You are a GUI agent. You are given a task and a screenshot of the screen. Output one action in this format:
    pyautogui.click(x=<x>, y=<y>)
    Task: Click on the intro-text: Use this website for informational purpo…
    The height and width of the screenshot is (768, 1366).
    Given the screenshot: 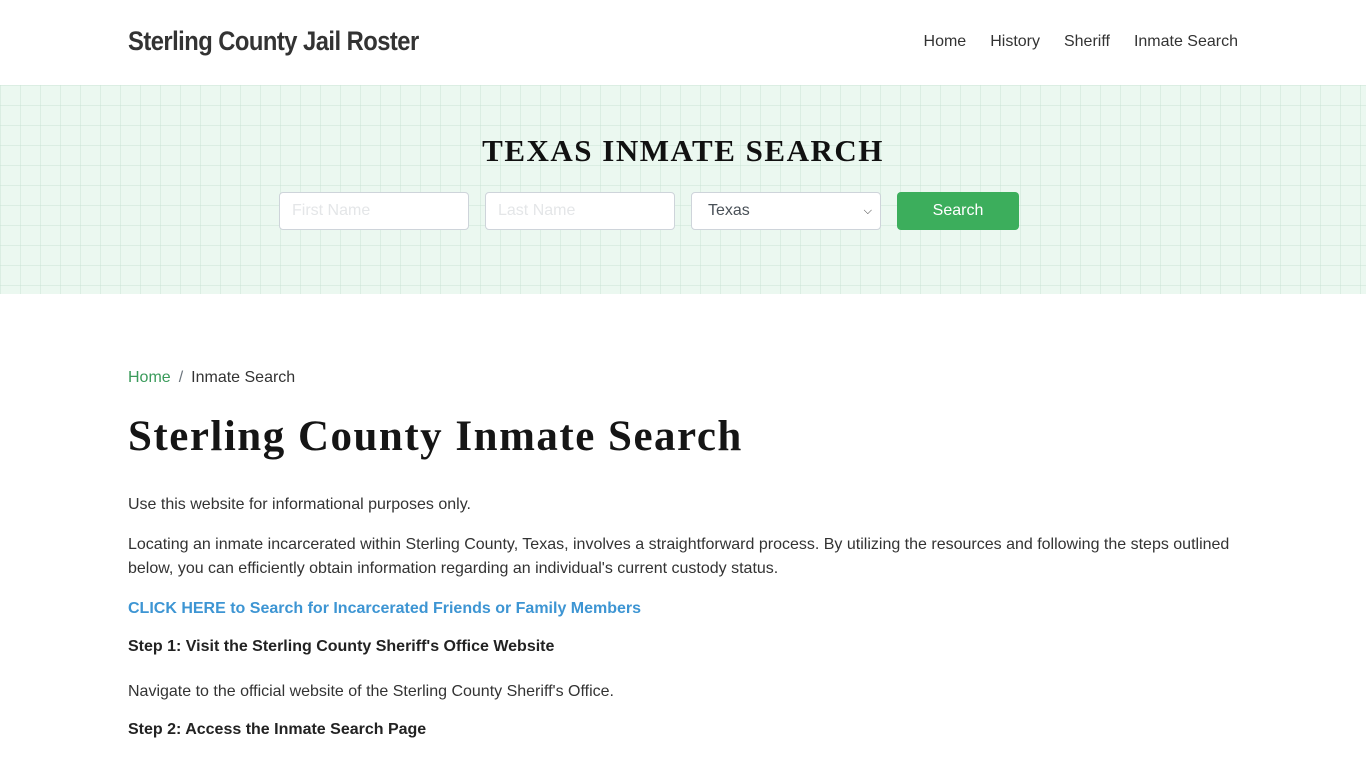 What is the action you would take?
    pyautogui.click(x=299, y=504)
    